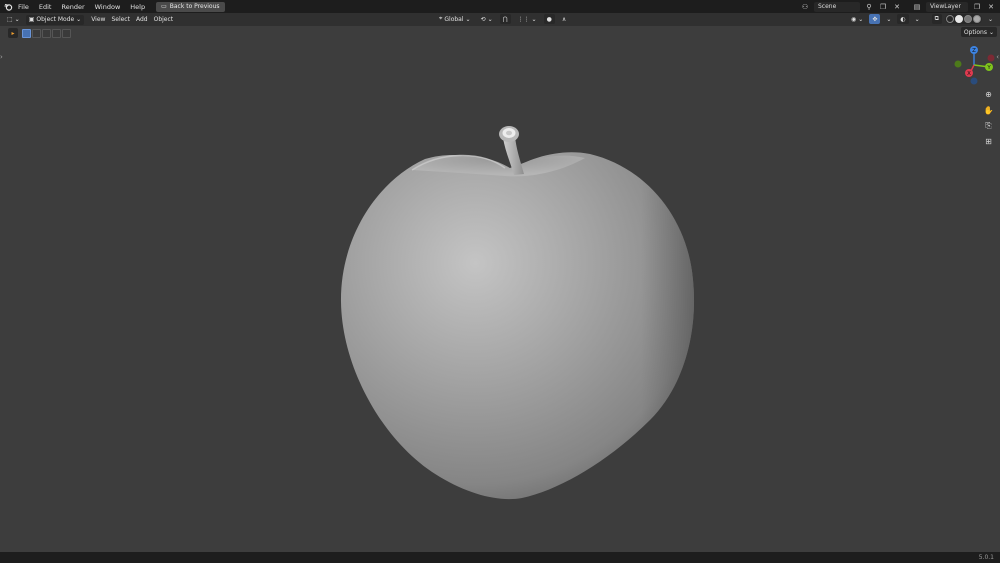 The width and height of the screenshot is (1000, 563). What do you see at coordinates (805, 7) in the screenshot?
I see `scene-icon: ⚇` at bounding box center [805, 7].